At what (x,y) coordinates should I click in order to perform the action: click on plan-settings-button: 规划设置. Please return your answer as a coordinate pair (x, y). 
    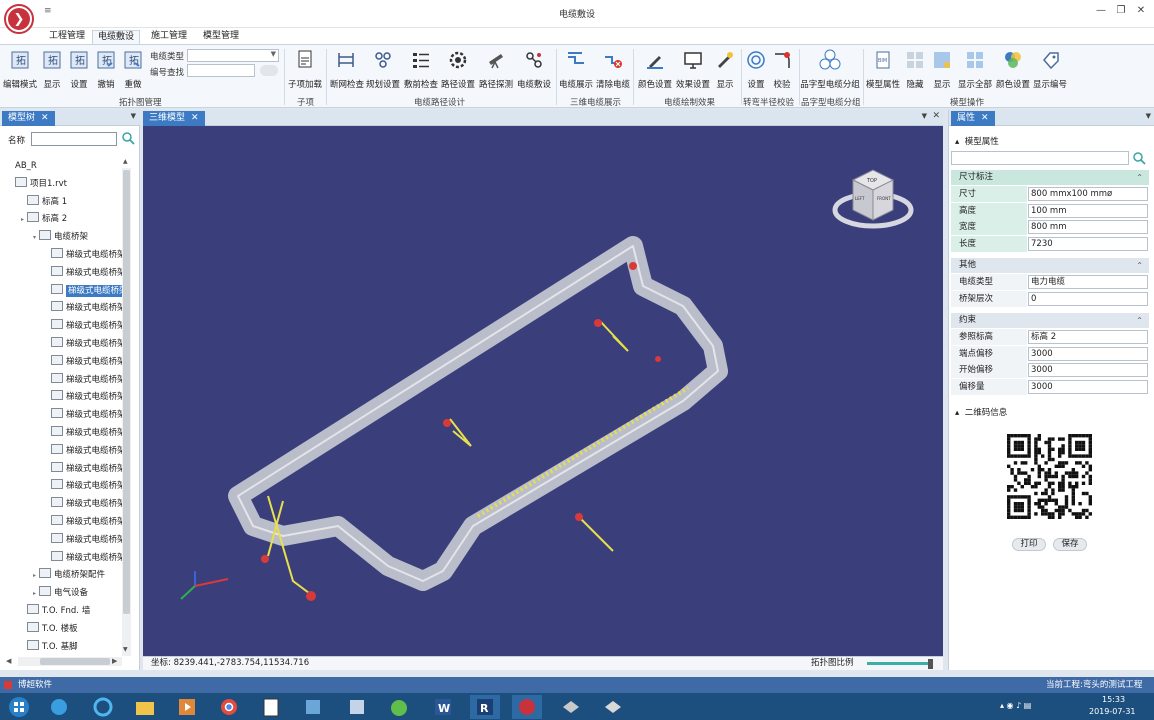
    Looking at the image, I should click on (383, 74).